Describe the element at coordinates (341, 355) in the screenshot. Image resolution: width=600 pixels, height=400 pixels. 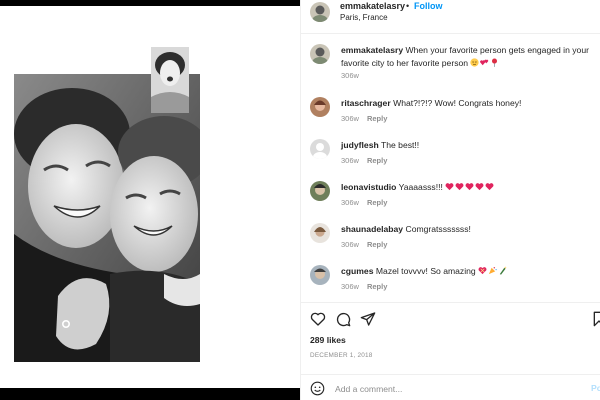
I see `post-date: DECEMBER 1, 2018` at that location.